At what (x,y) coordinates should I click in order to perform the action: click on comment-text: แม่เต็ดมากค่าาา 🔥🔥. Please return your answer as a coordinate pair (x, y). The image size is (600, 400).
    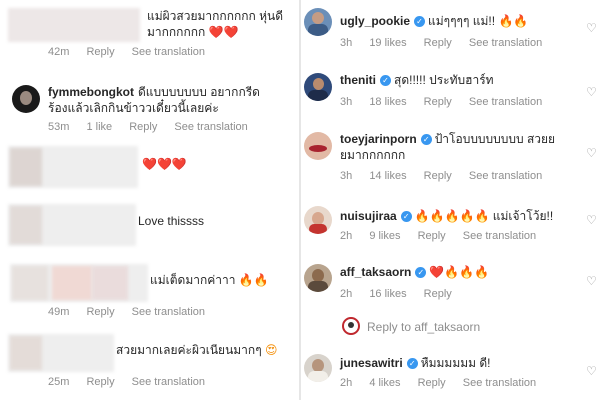
    Looking at the image, I should click on (209, 280).